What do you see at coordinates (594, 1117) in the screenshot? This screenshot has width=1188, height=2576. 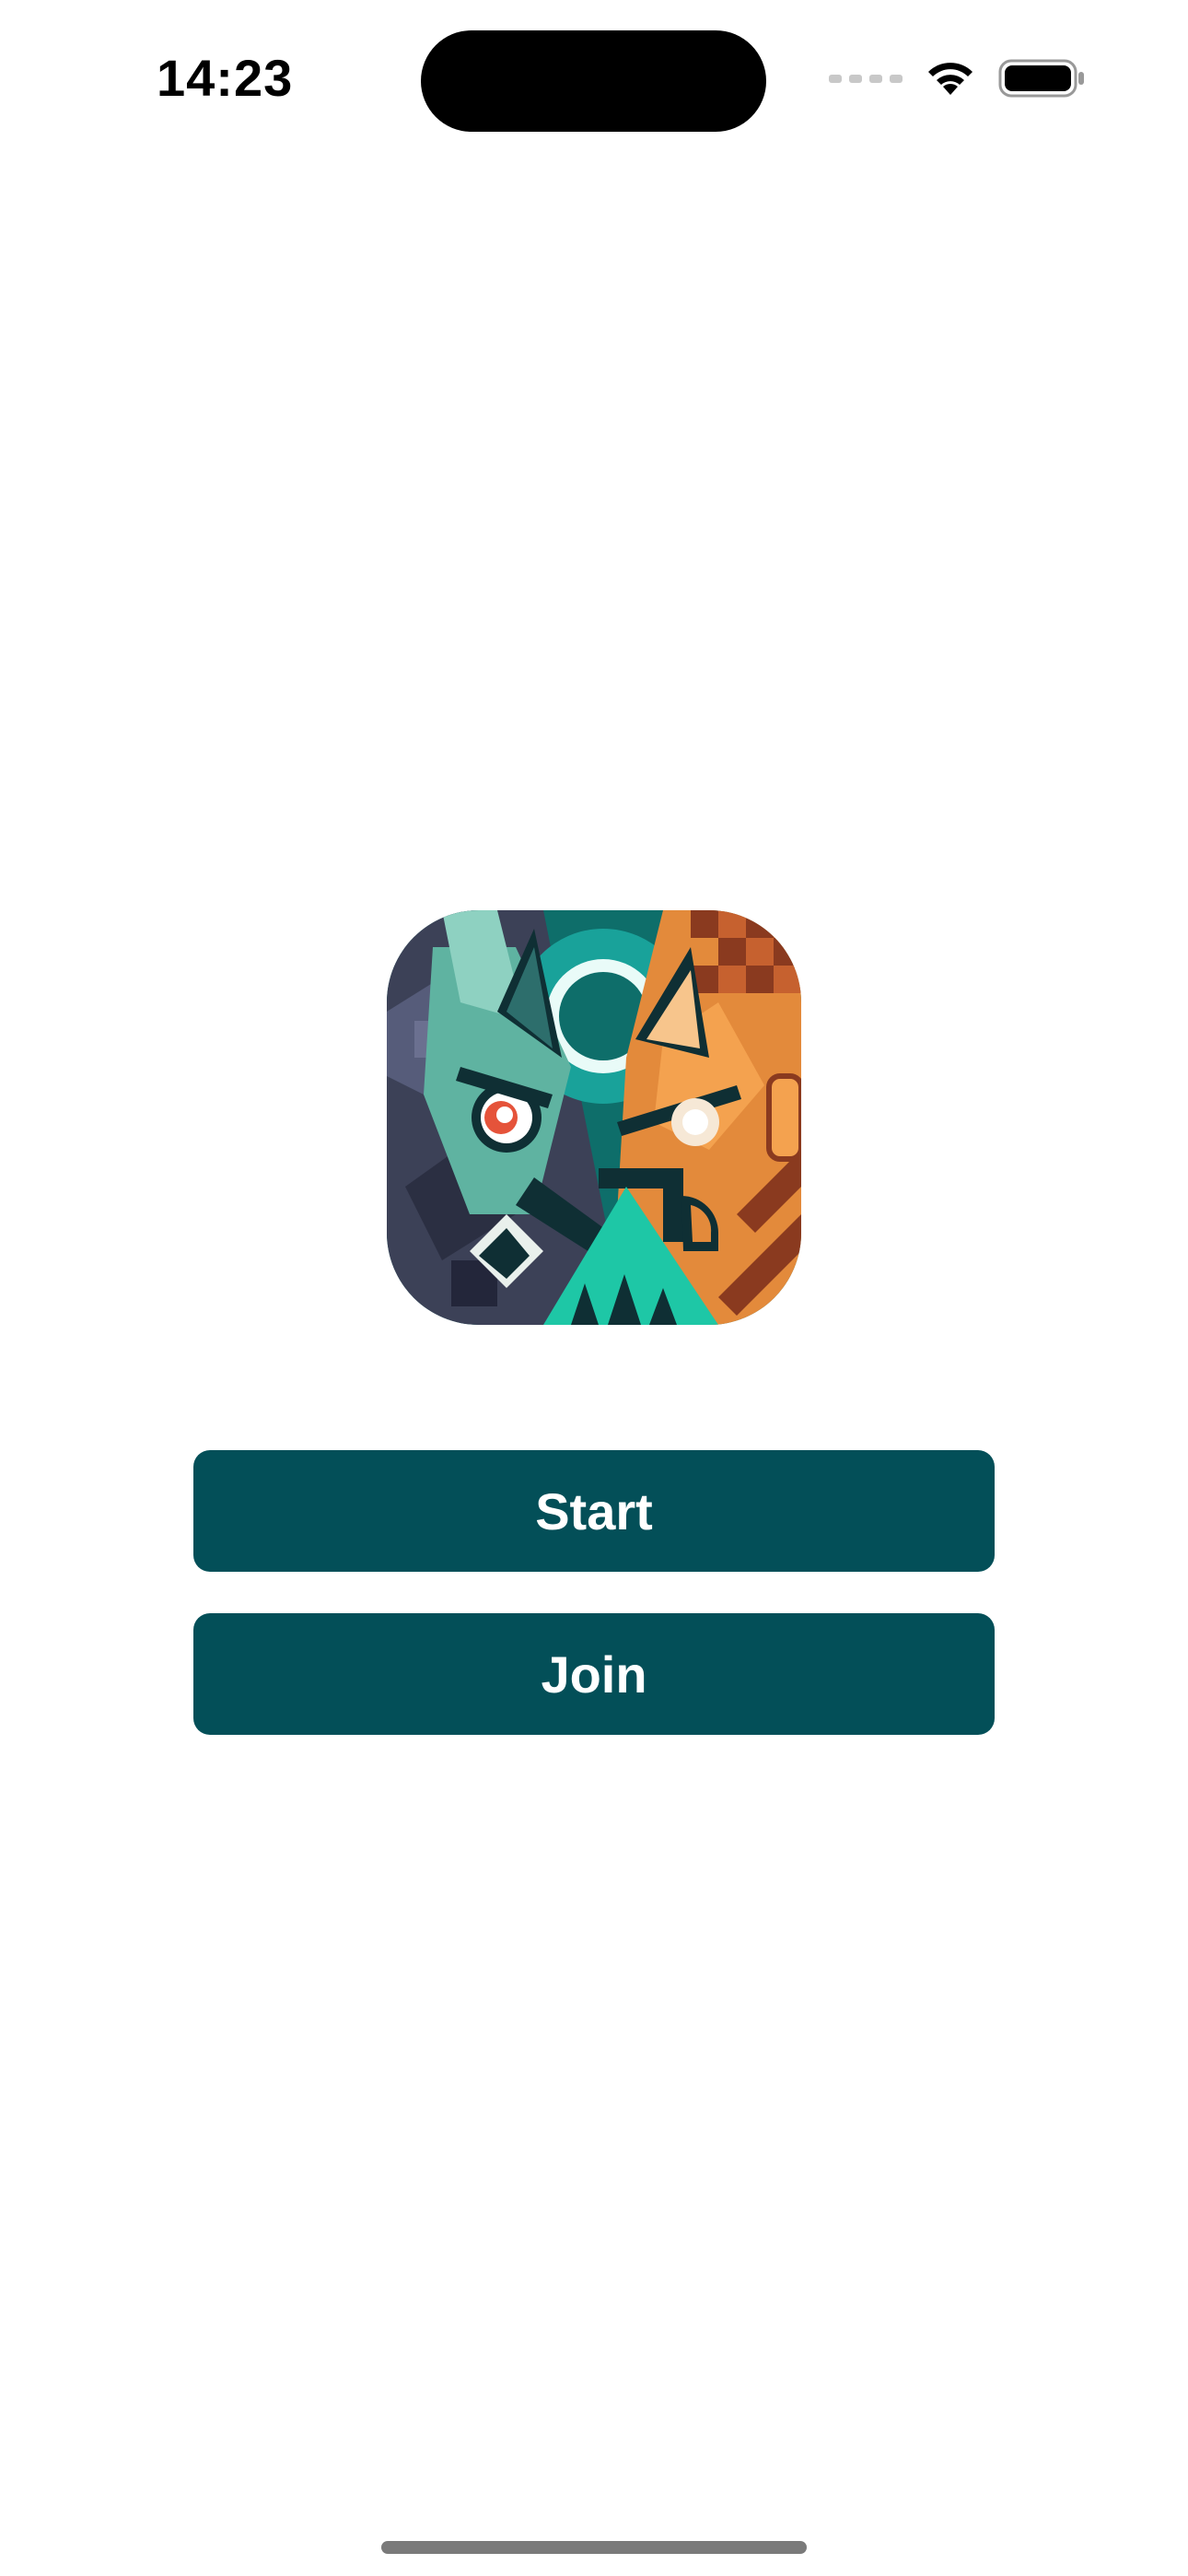 I see `game-logo-icon` at bounding box center [594, 1117].